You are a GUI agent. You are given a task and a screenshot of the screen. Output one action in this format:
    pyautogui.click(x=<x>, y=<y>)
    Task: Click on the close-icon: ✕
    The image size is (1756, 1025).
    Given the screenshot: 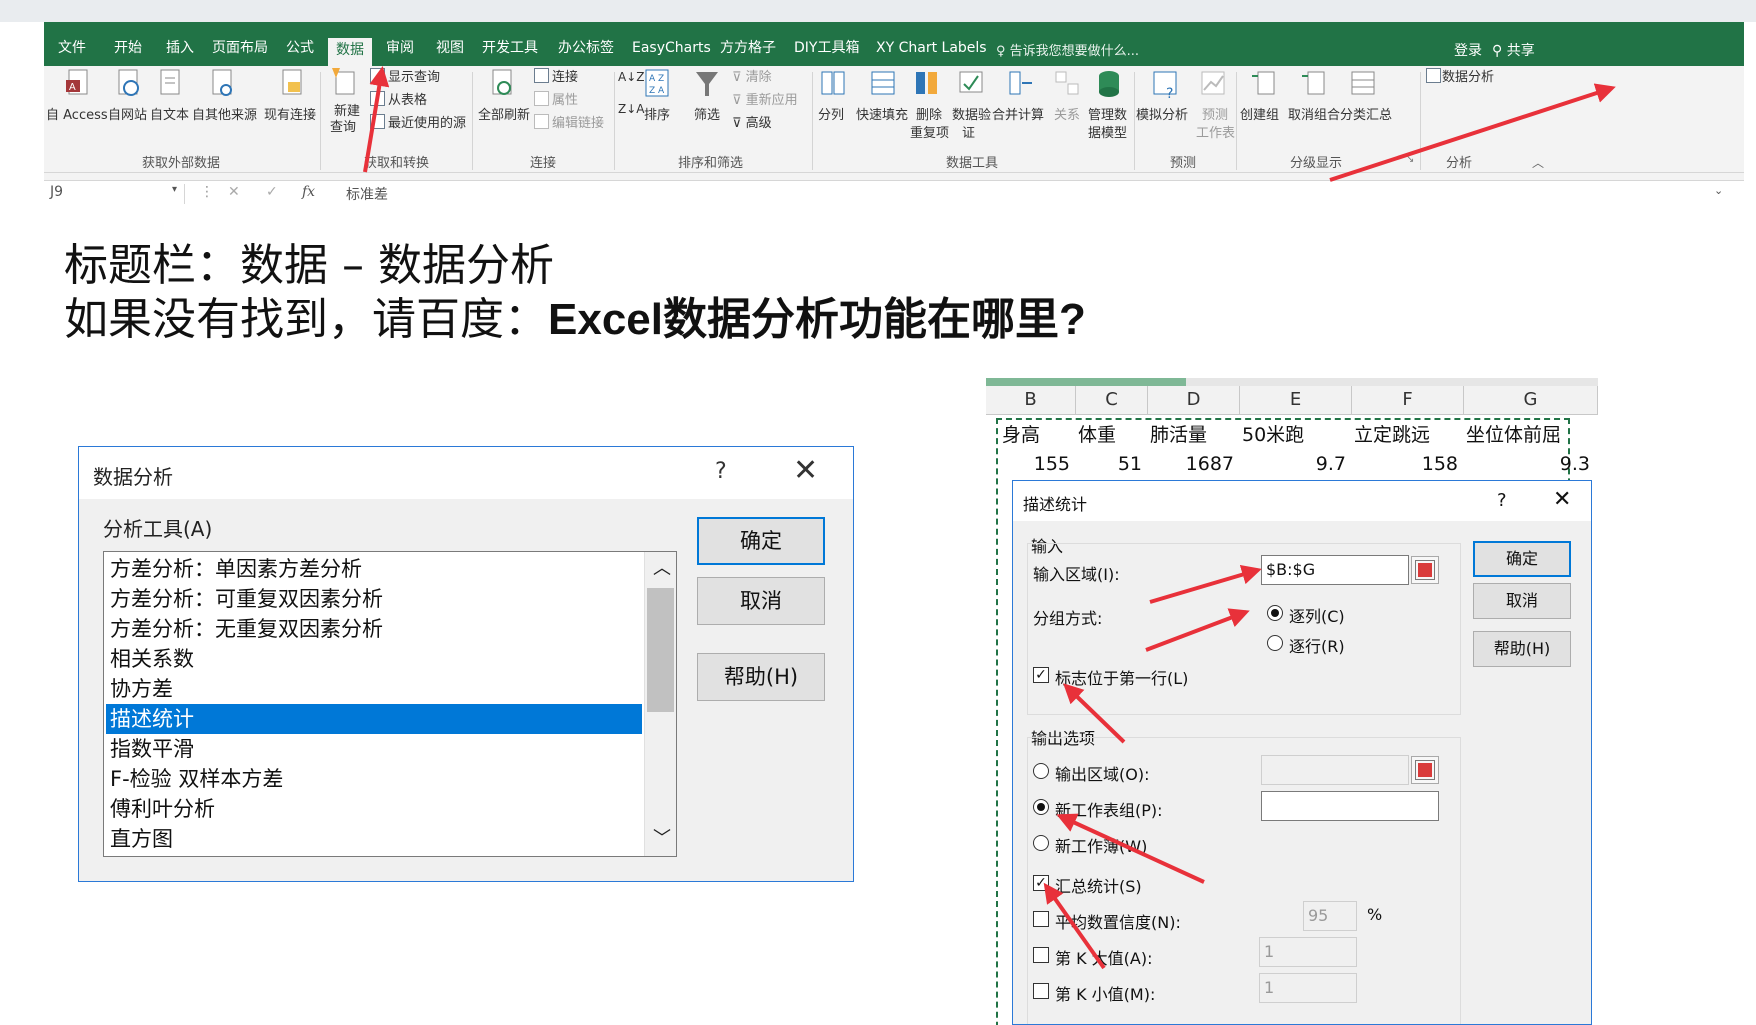 What is the action you would take?
    pyautogui.click(x=1562, y=499)
    